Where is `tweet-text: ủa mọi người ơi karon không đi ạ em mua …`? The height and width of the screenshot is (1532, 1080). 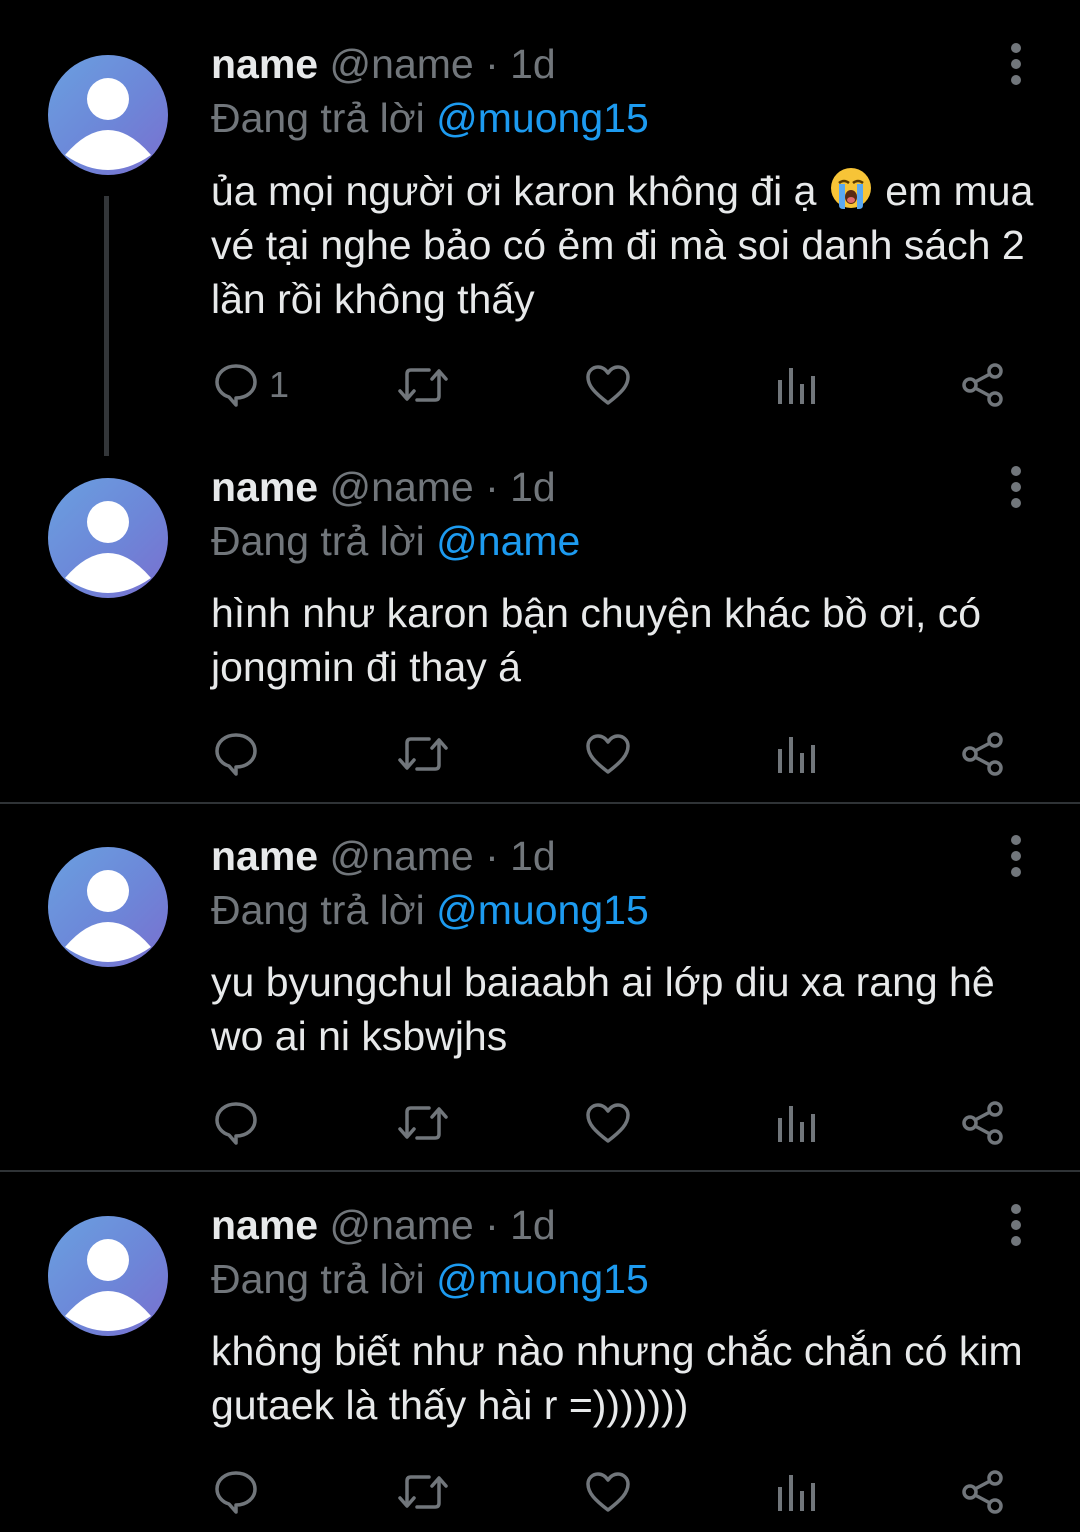 tweet-text: ủa mọi người ơi karon không đi ạ em mua … is located at coordinates (626, 245).